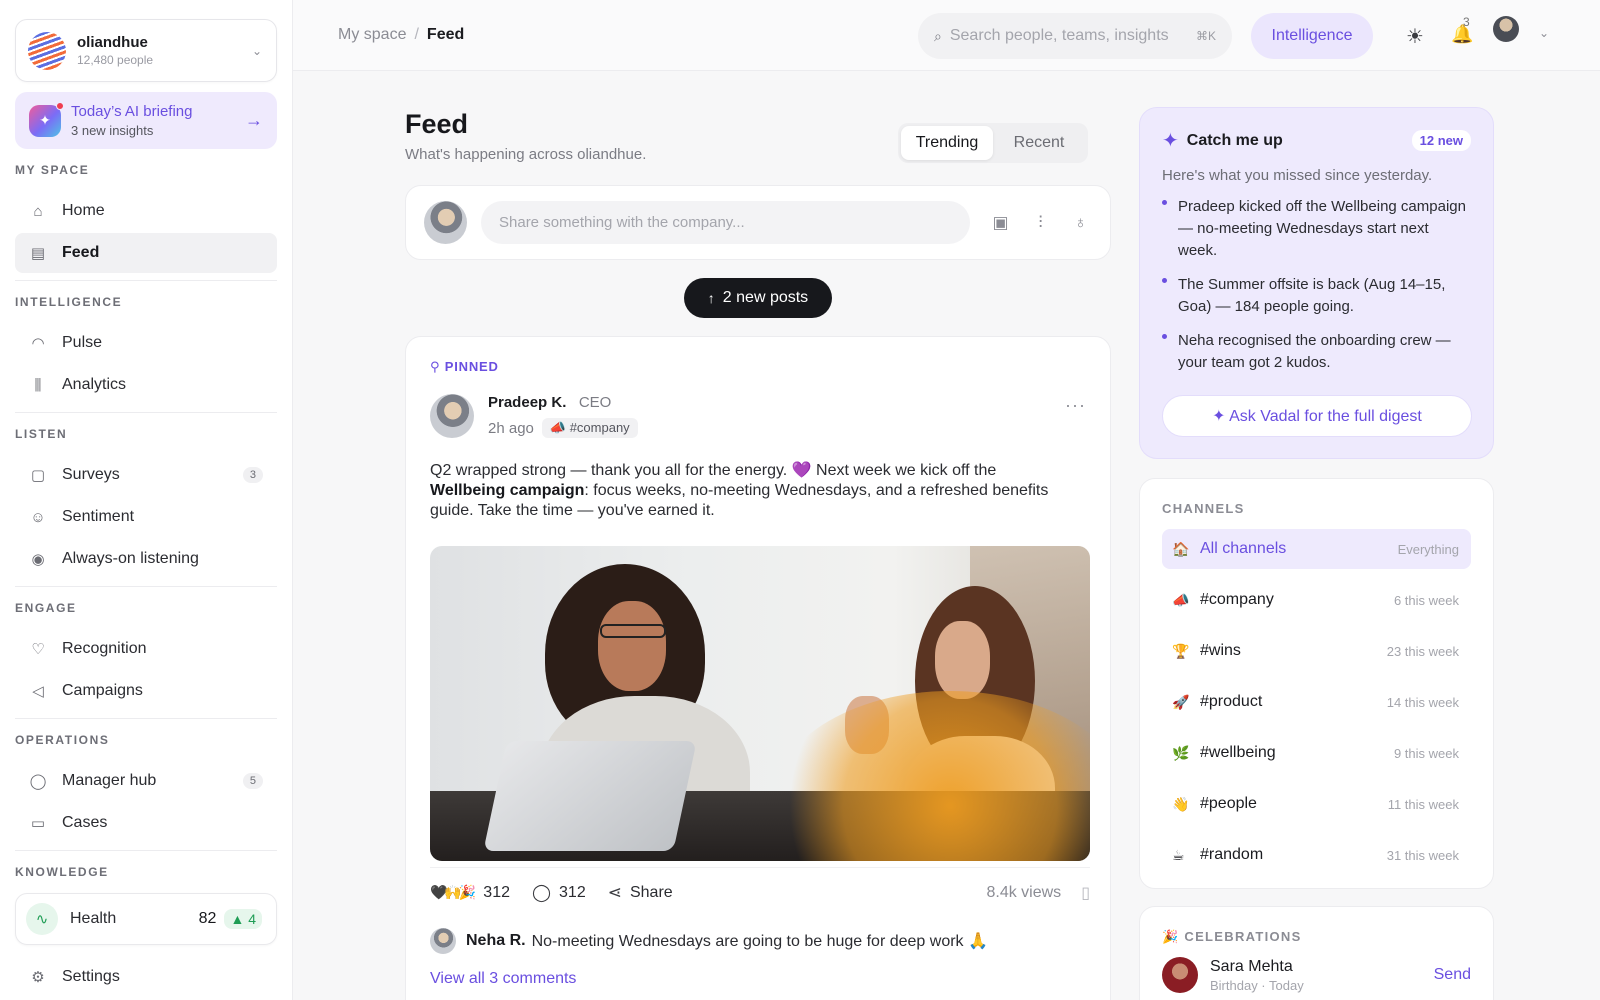  I want to click on unread-dot, so click(60, 105).